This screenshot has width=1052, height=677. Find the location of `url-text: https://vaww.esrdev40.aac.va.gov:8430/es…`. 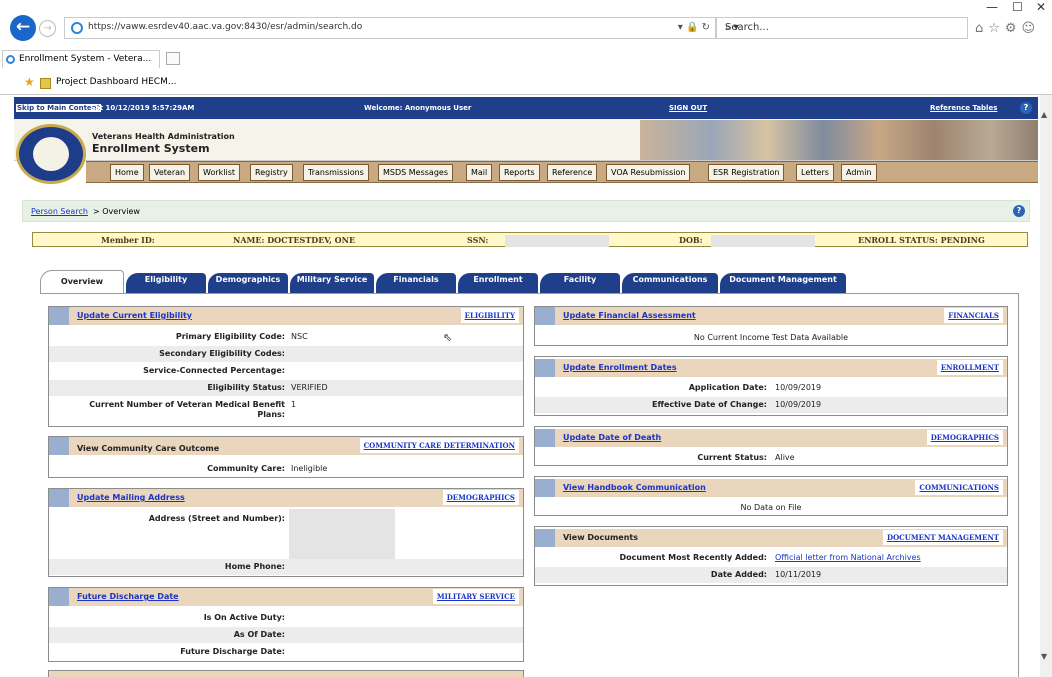

url-text: https://vaww.esrdev40.aac.va.gov:8430/es… is located at coordinates (225, 27).